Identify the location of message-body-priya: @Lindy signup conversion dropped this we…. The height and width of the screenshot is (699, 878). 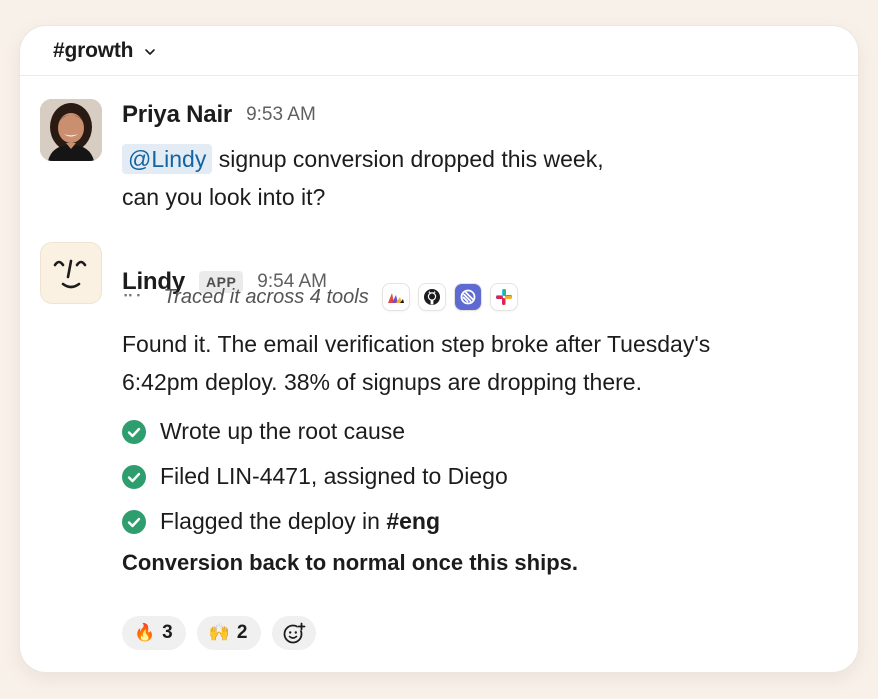
(363, 178).